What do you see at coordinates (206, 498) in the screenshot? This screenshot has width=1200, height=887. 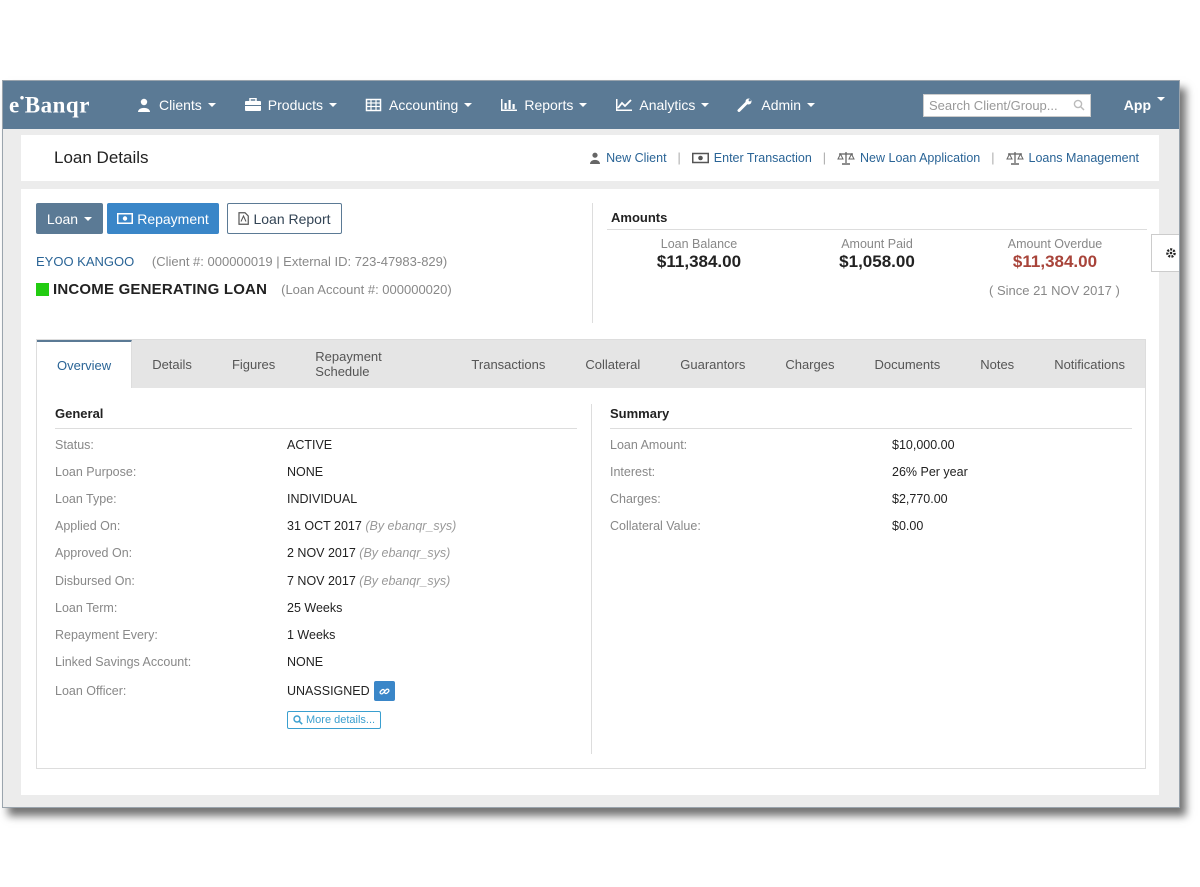 I see `detail-row: Loan Type: INDIVIDUAL` at bounding box center [206, 498].